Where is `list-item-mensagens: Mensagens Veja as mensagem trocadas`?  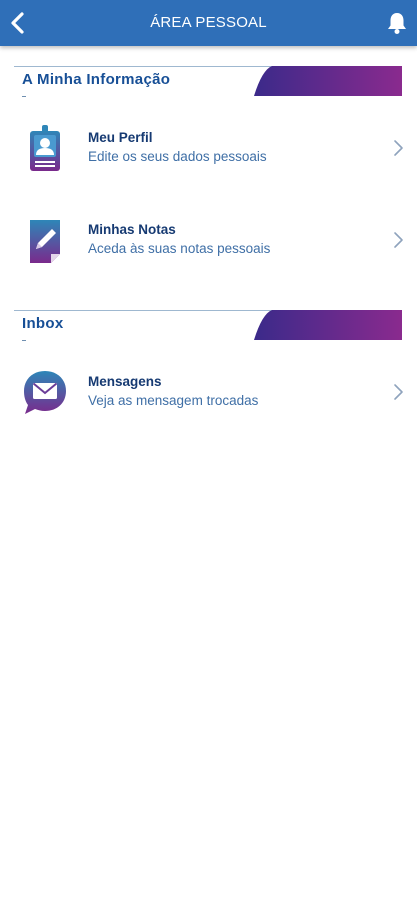 list-item-mensagens: Mensagens Veja as mensagem trocadas is located at coordinates (208, 392).